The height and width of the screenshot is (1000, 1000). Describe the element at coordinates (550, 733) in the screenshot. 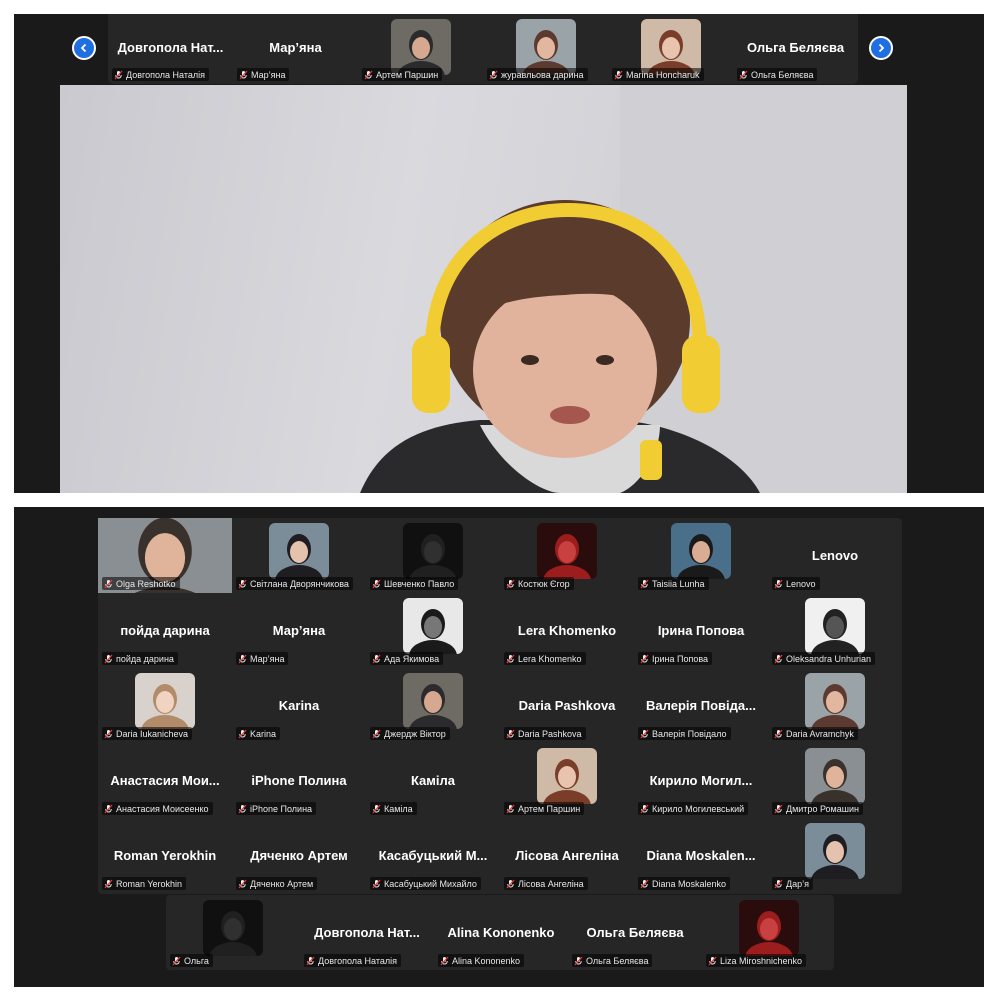

I see `participant-name-text: Daria Pashkova` at that location.